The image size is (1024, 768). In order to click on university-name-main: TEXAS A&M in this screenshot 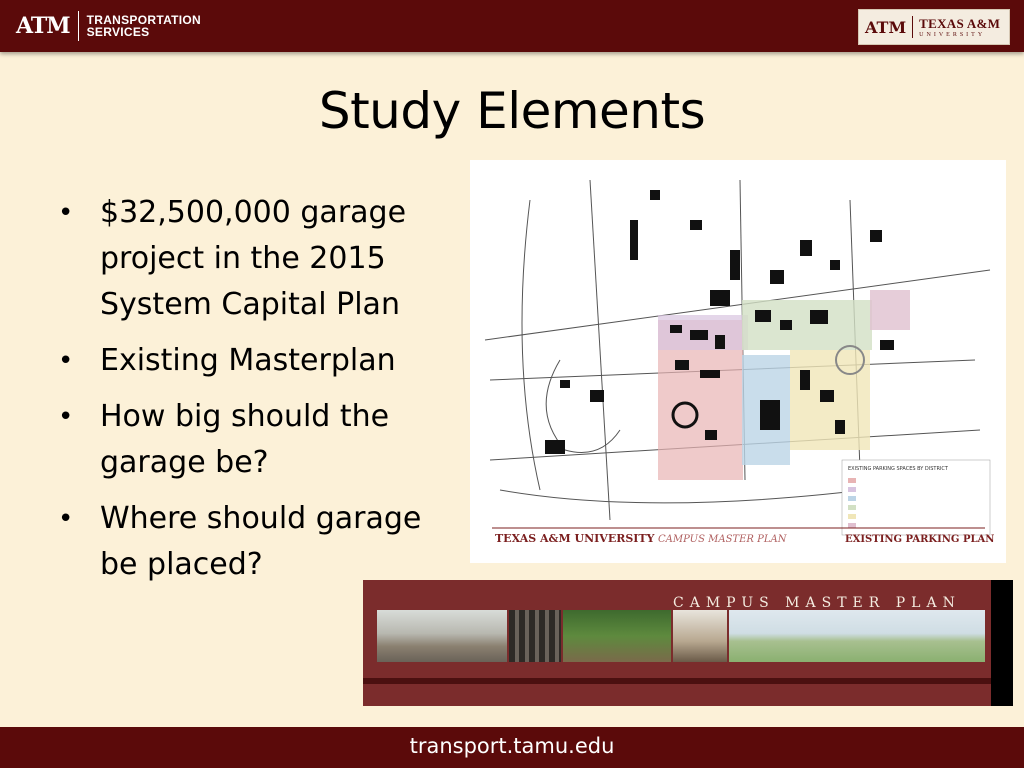, I will do `click(960, 23)`.